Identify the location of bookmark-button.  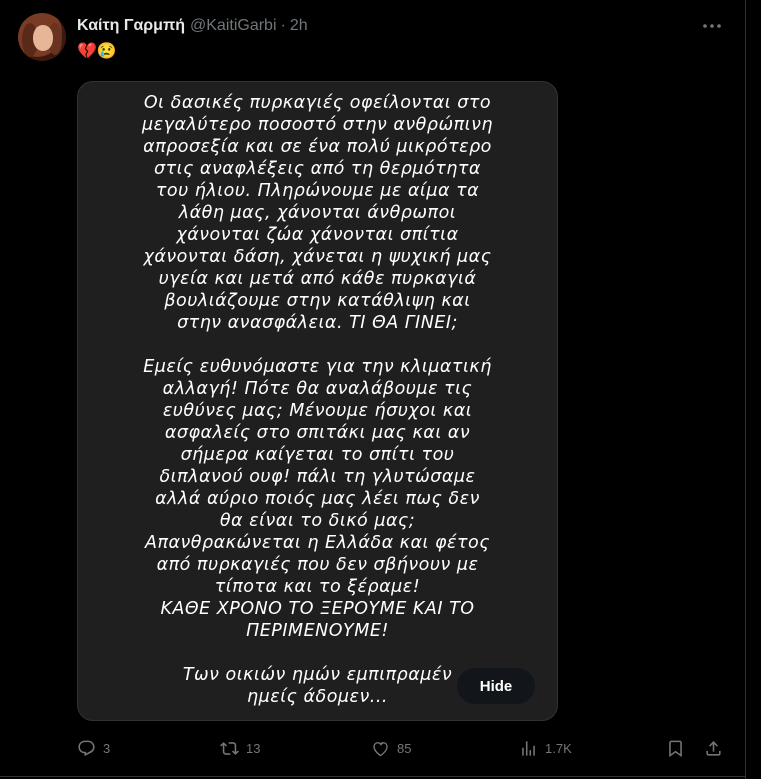
(675, 748).